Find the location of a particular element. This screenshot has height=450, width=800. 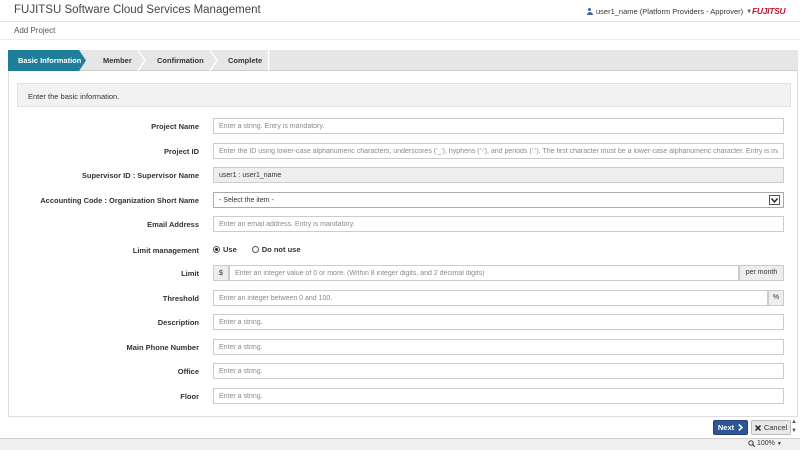

zoom-level: 100% is located at coordinates (766, 443).